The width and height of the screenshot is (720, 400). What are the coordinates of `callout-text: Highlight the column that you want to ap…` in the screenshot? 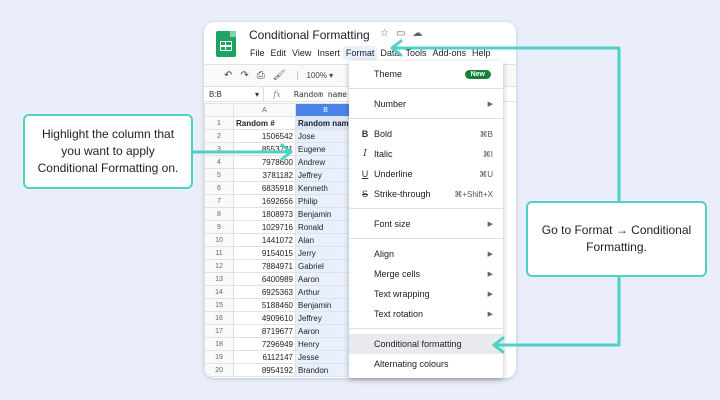 It's located at (108, 151).